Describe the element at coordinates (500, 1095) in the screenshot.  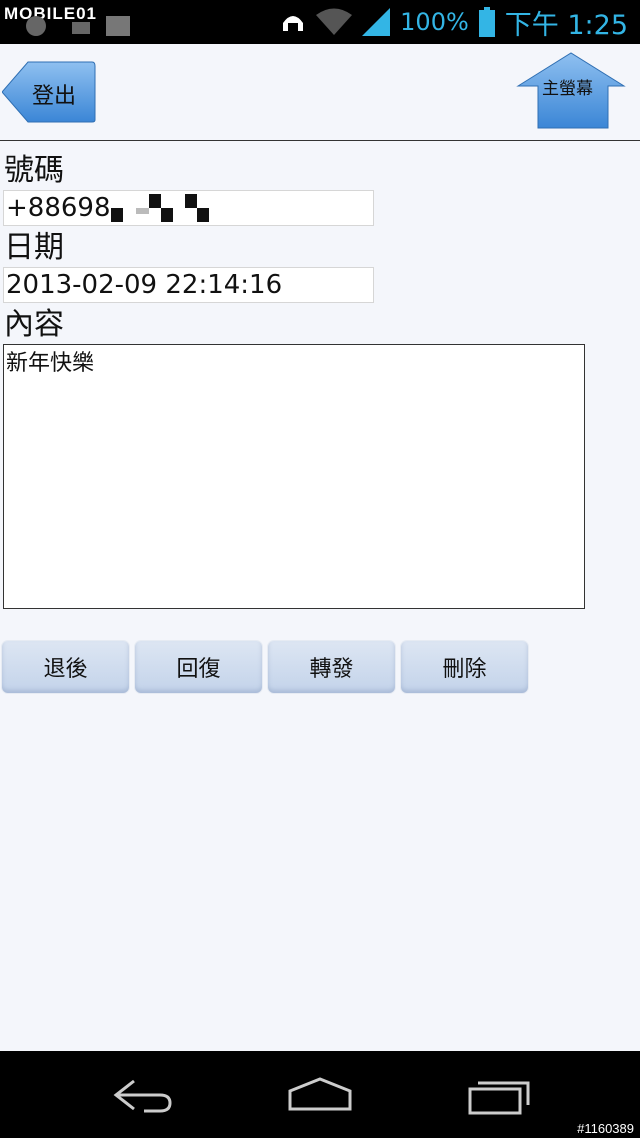
I see `recent-apps-icon` at that location.